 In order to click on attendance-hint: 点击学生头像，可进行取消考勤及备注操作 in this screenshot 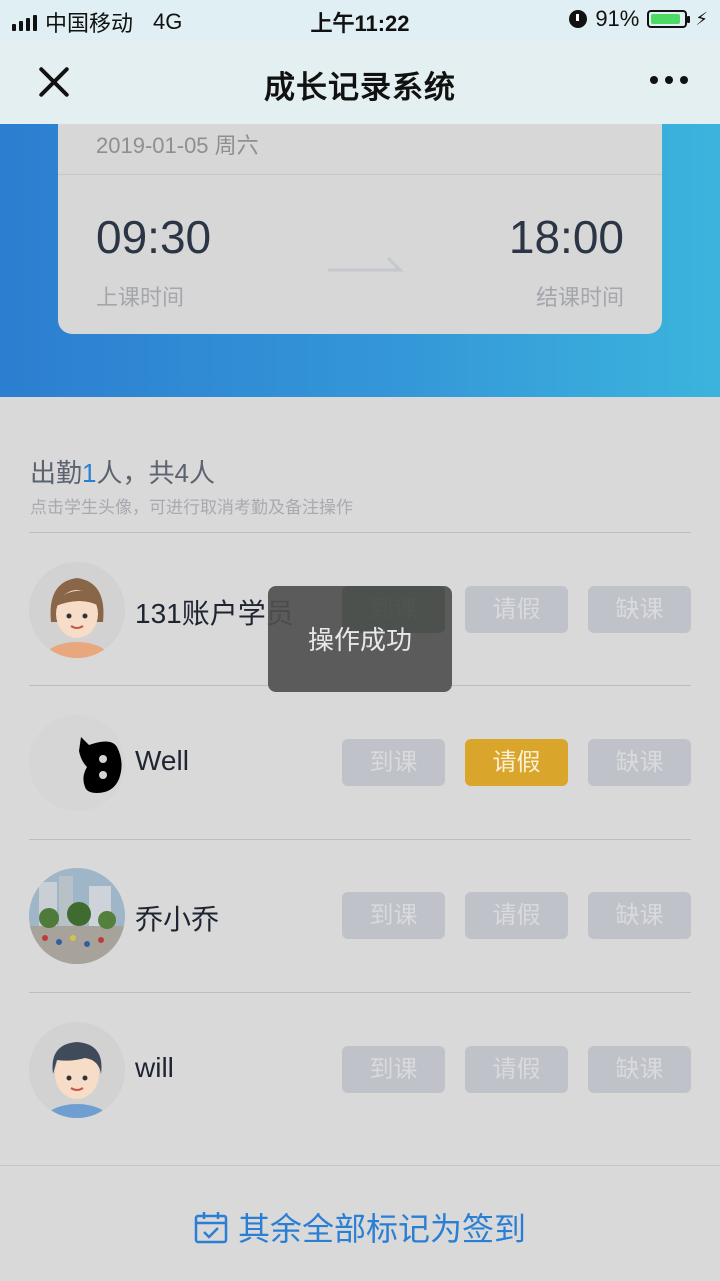, I will do `click(191, 507)`.